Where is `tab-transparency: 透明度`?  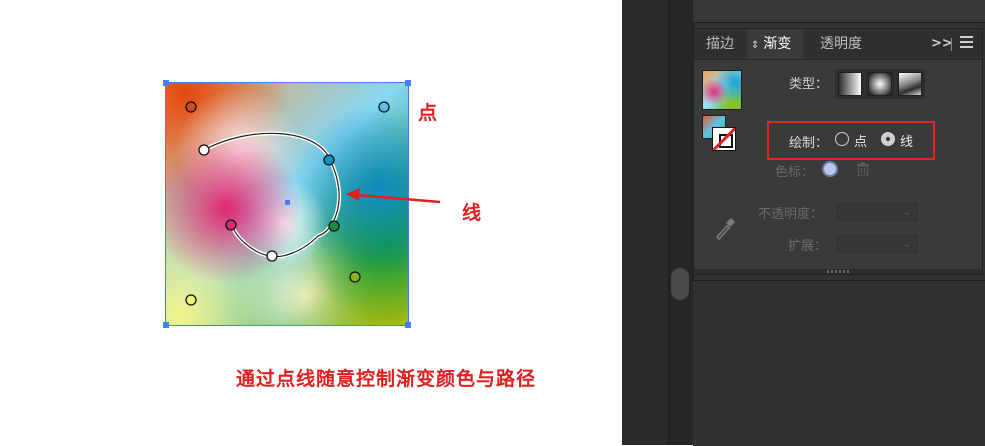
tab-transparency: 透明度 is located at coordinates (841, 44).